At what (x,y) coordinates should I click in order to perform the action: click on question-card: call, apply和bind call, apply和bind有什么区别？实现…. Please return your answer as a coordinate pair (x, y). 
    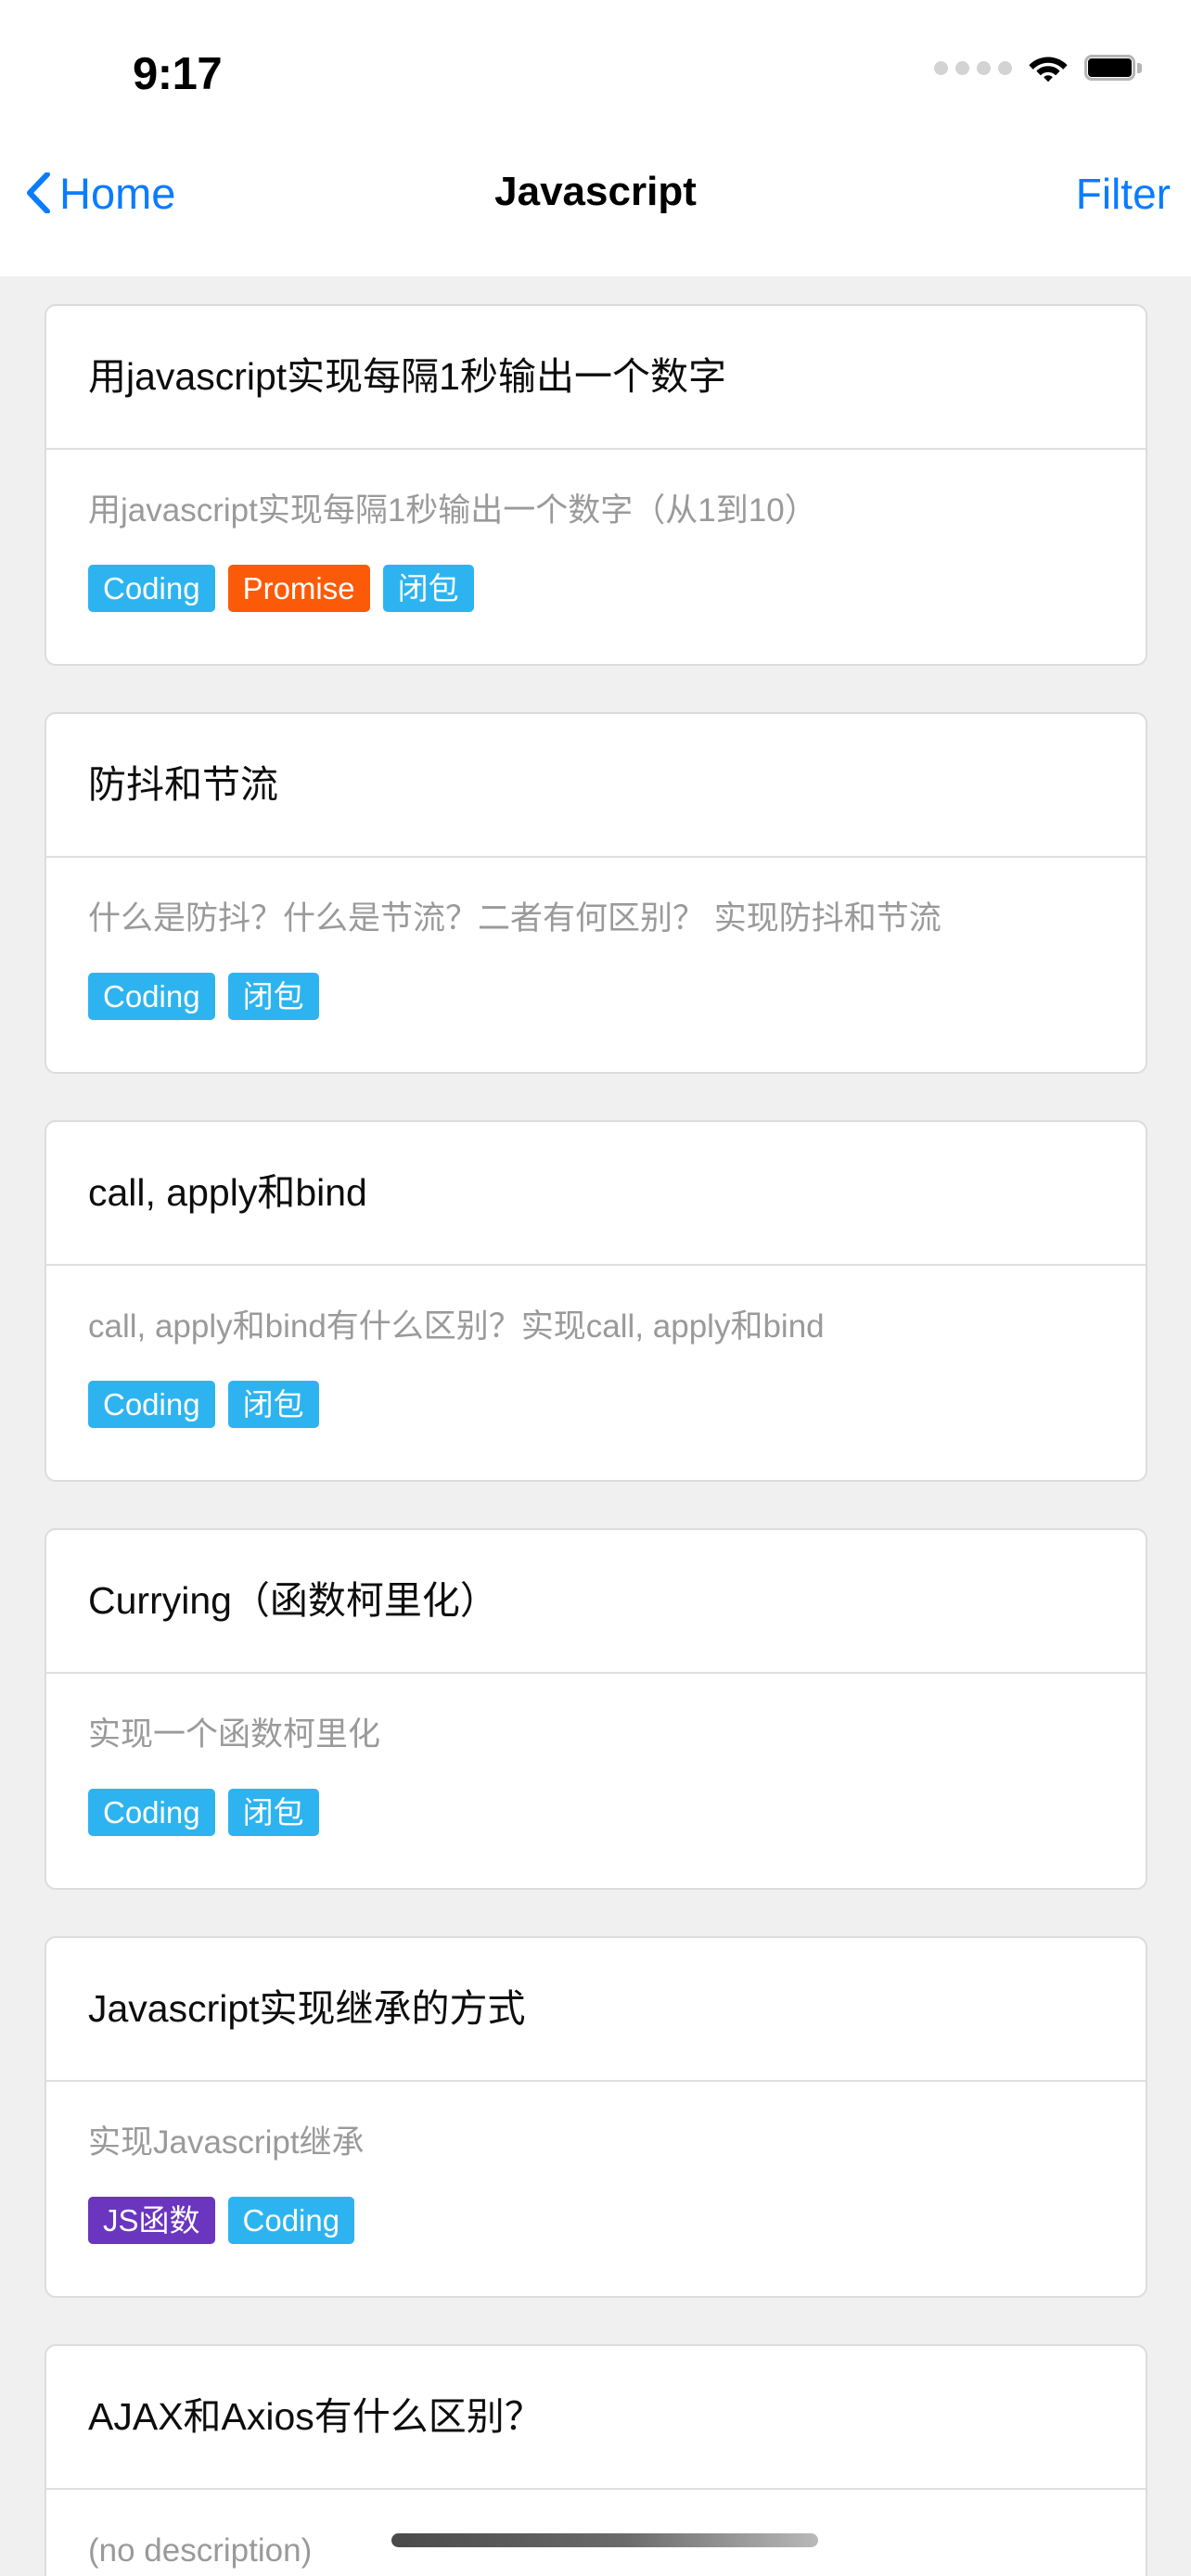
    Looking at the image, I should click on (596, 1301).